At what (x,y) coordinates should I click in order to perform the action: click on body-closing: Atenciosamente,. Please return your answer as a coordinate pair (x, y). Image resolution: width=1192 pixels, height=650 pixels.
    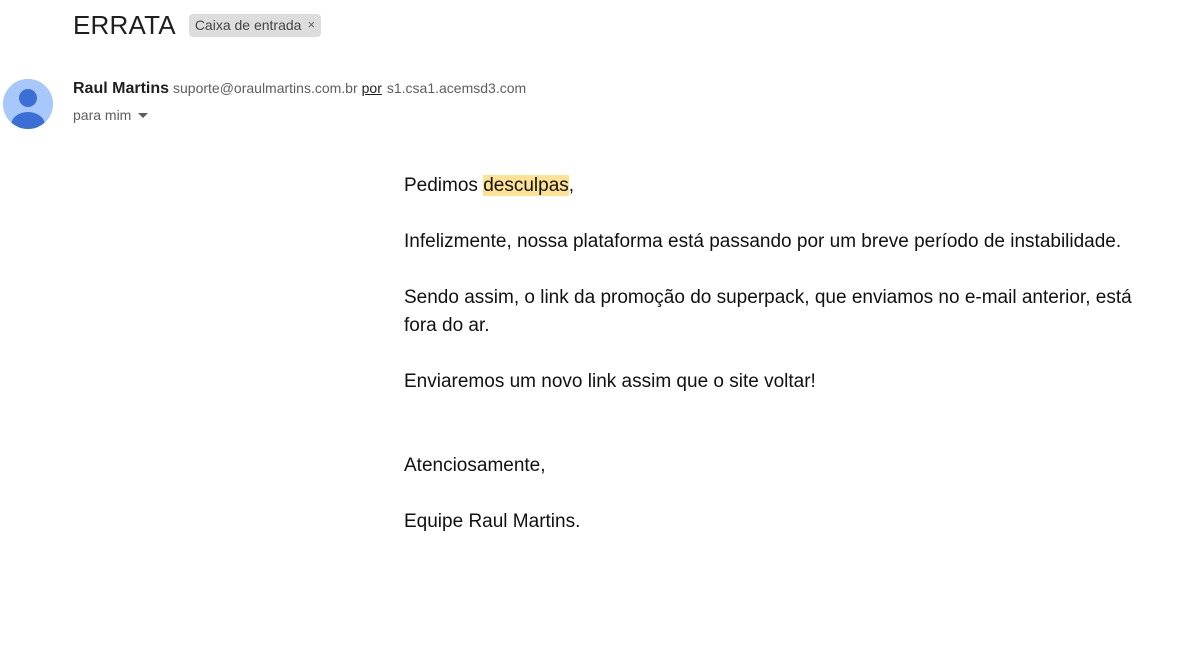
    Looking at the image, I should click on (475, 465).